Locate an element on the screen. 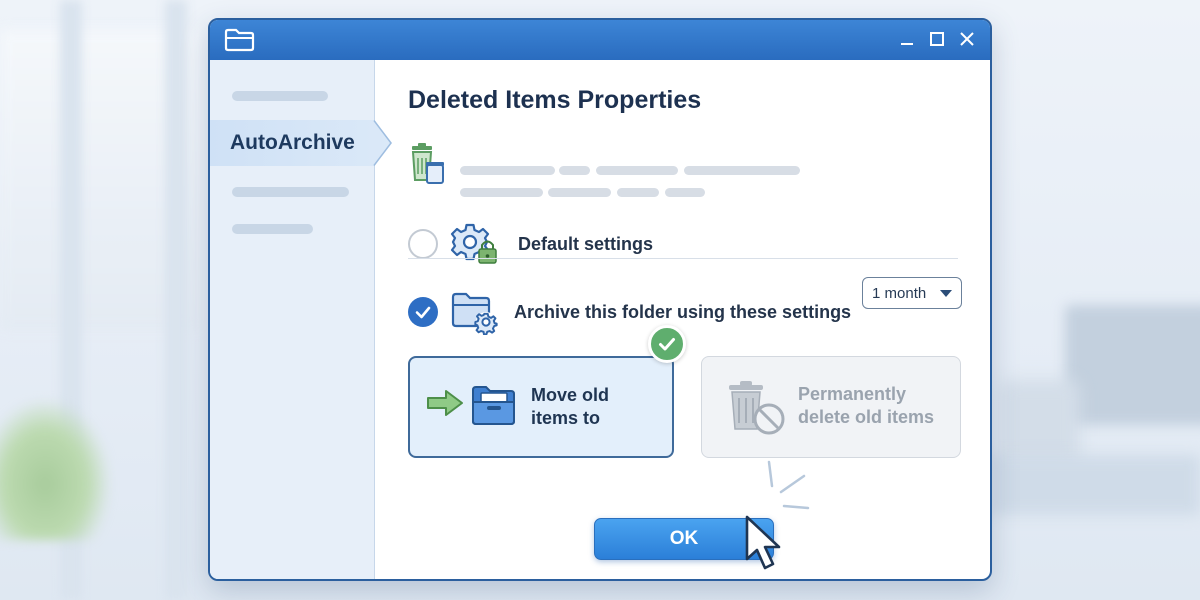 The image size is (1200, 600). background-plant is located at coordinates (55, 470).